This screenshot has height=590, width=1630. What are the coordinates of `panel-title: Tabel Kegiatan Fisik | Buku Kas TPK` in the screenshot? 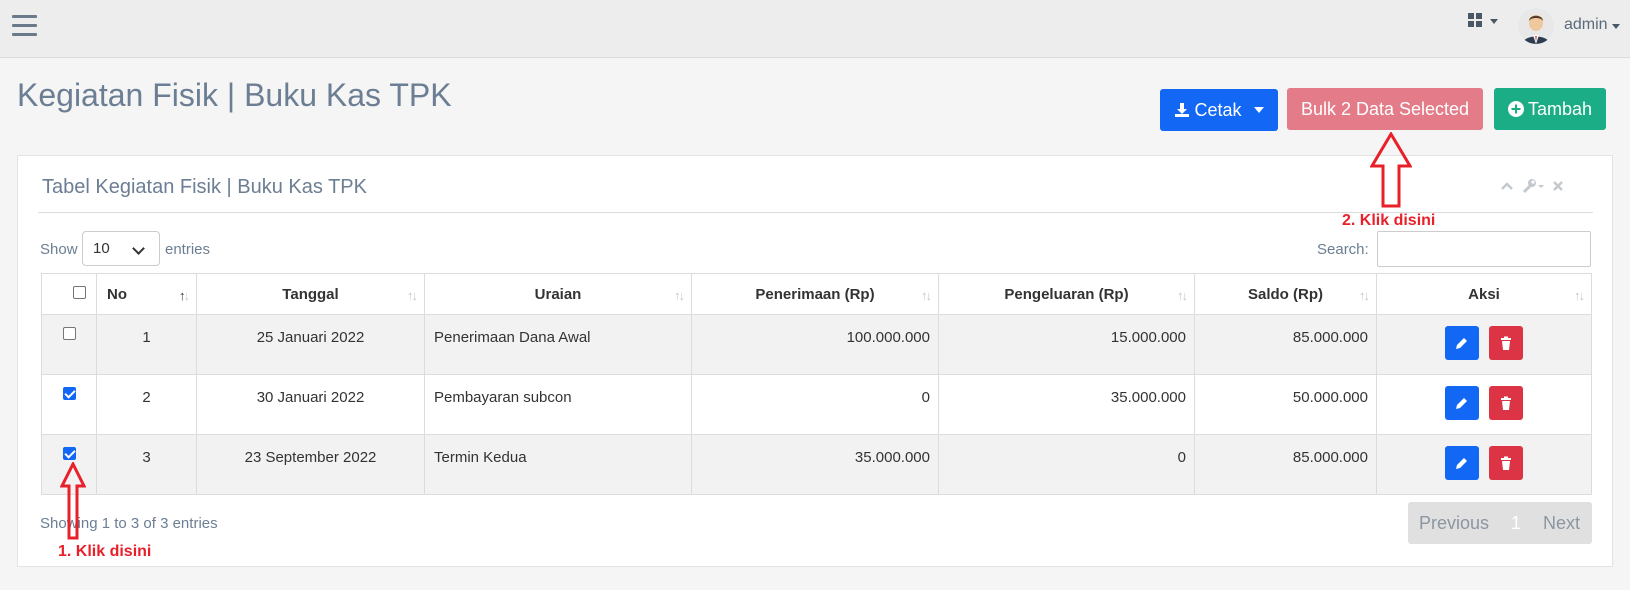 It's located at (204, 187).